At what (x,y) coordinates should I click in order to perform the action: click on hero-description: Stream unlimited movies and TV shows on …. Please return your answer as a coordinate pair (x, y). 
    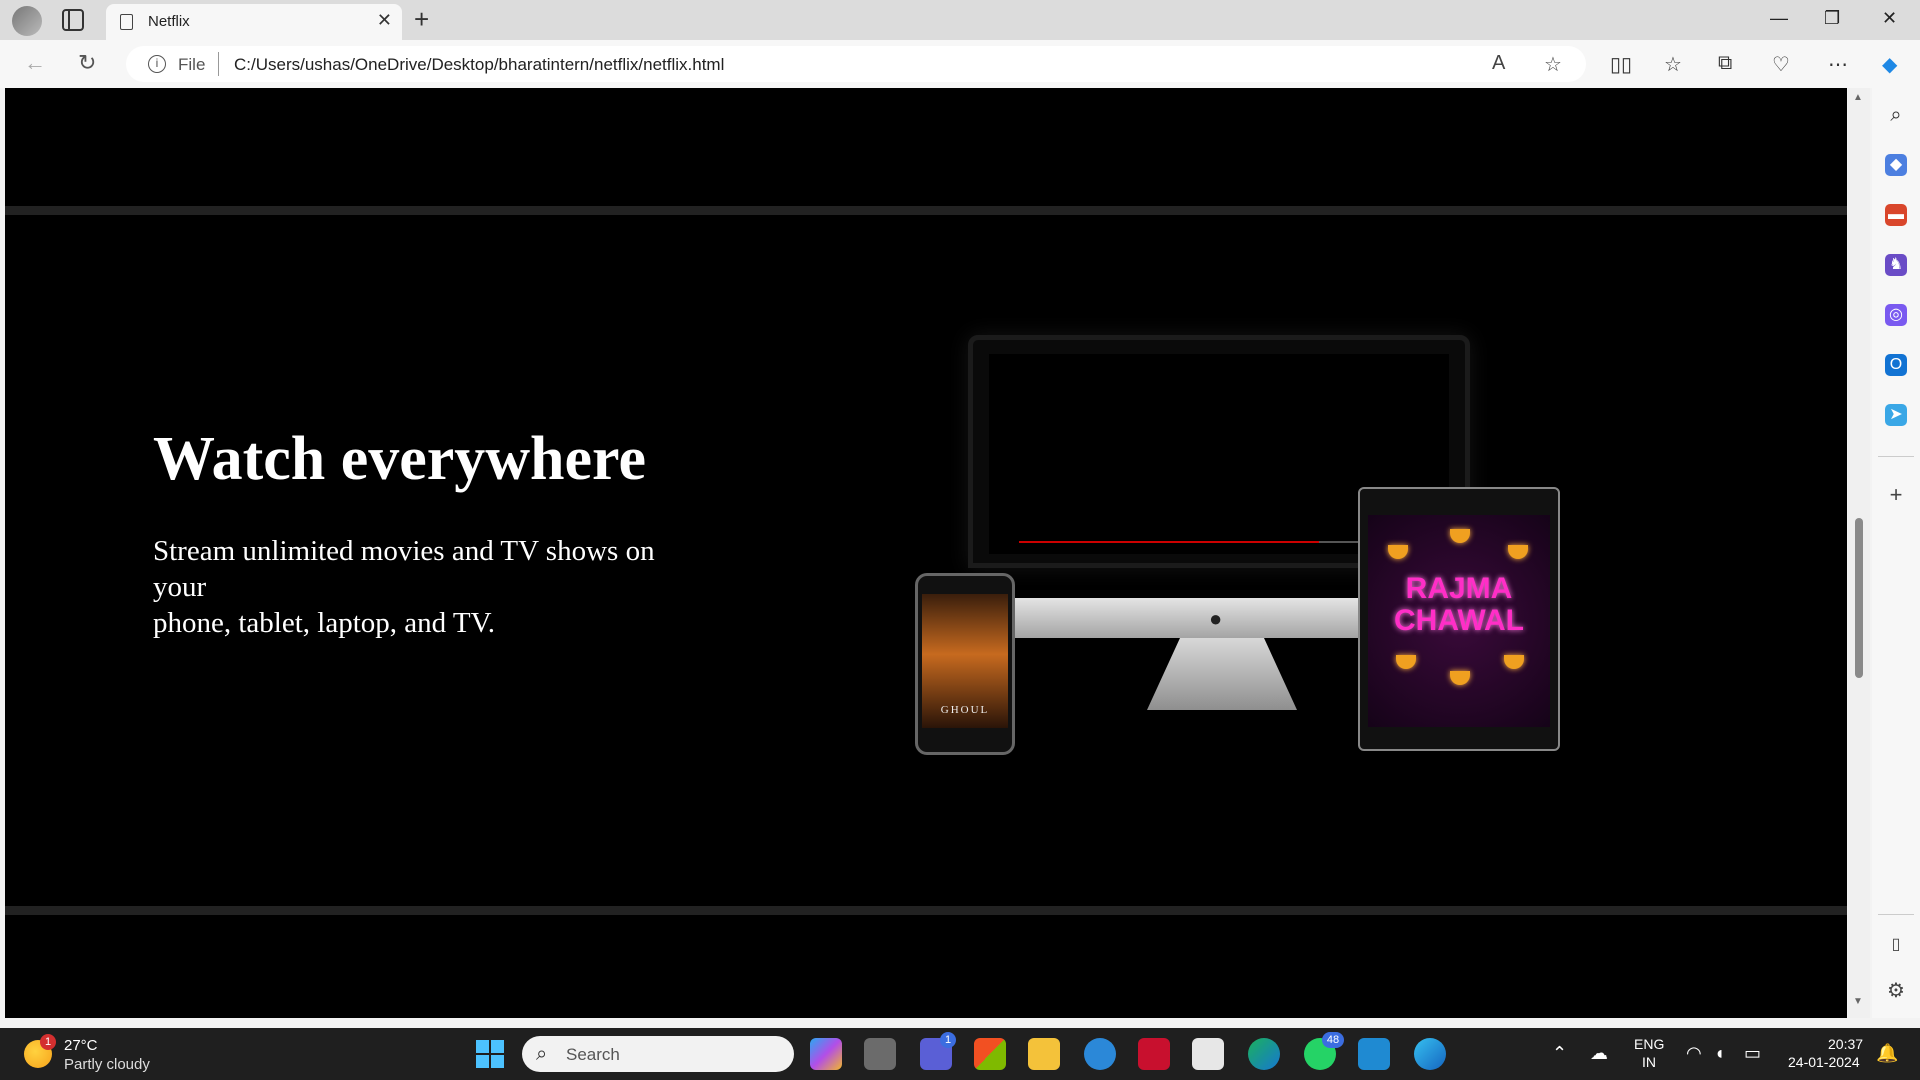
    Looking at the image, I should click on (433, 587).